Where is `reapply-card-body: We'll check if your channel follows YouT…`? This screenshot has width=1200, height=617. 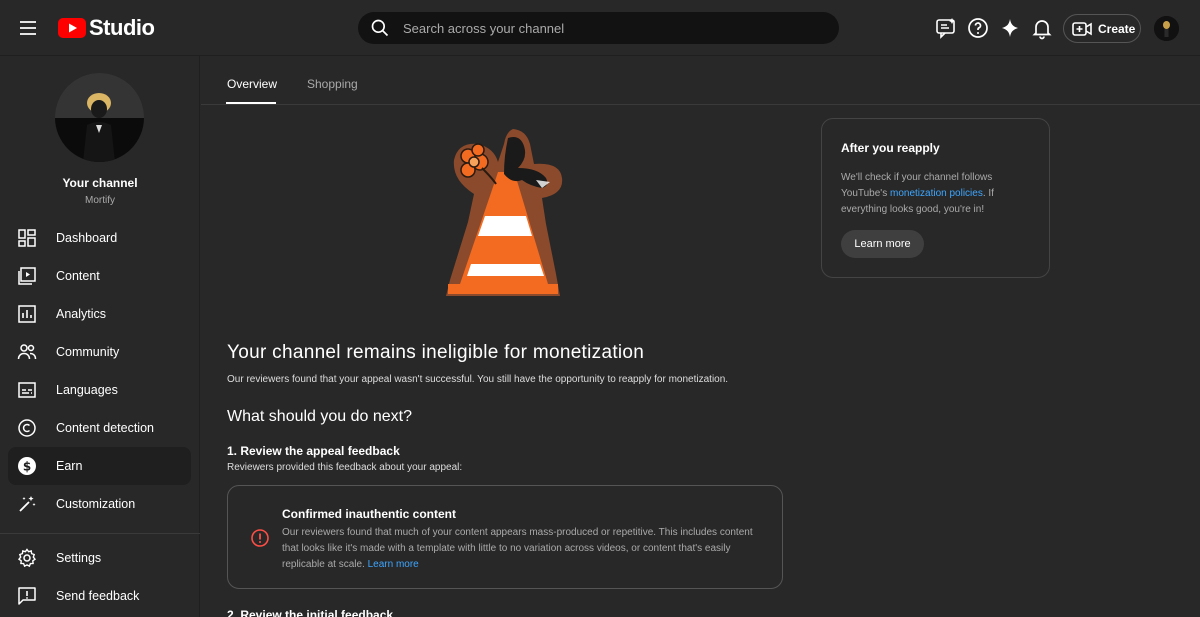 reapply-card-body: We'll check if your channel follows YouT… is located at coordinates (938, 194).